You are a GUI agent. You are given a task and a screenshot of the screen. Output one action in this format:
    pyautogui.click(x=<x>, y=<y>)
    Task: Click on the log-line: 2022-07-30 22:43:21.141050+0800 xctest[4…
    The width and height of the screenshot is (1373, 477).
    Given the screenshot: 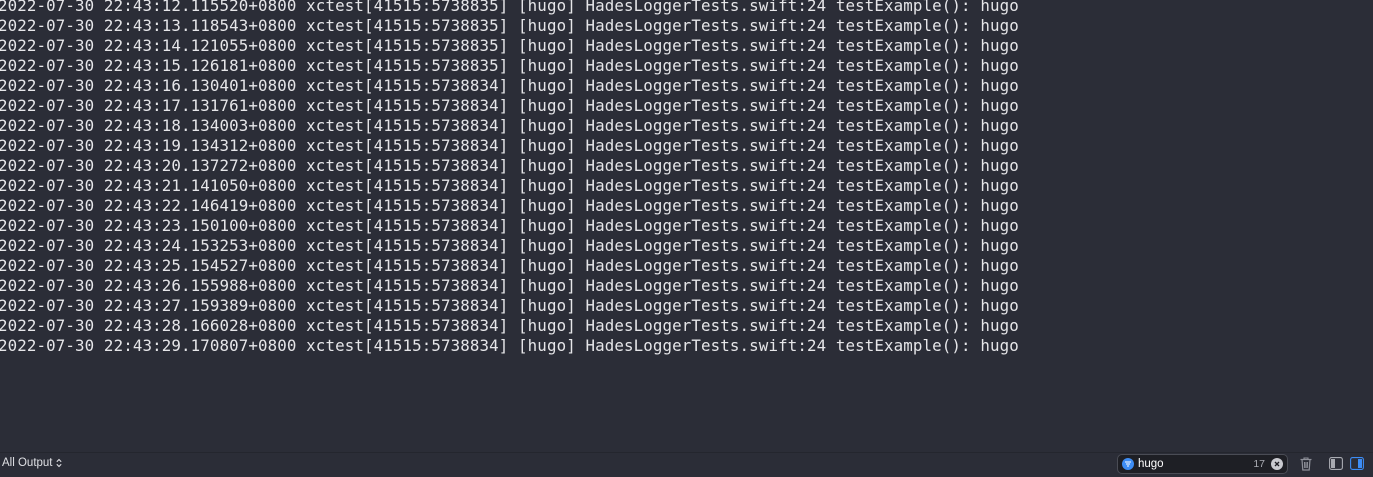 What is the action you would take?
    pyautogui.click(x=509, y=186)
    